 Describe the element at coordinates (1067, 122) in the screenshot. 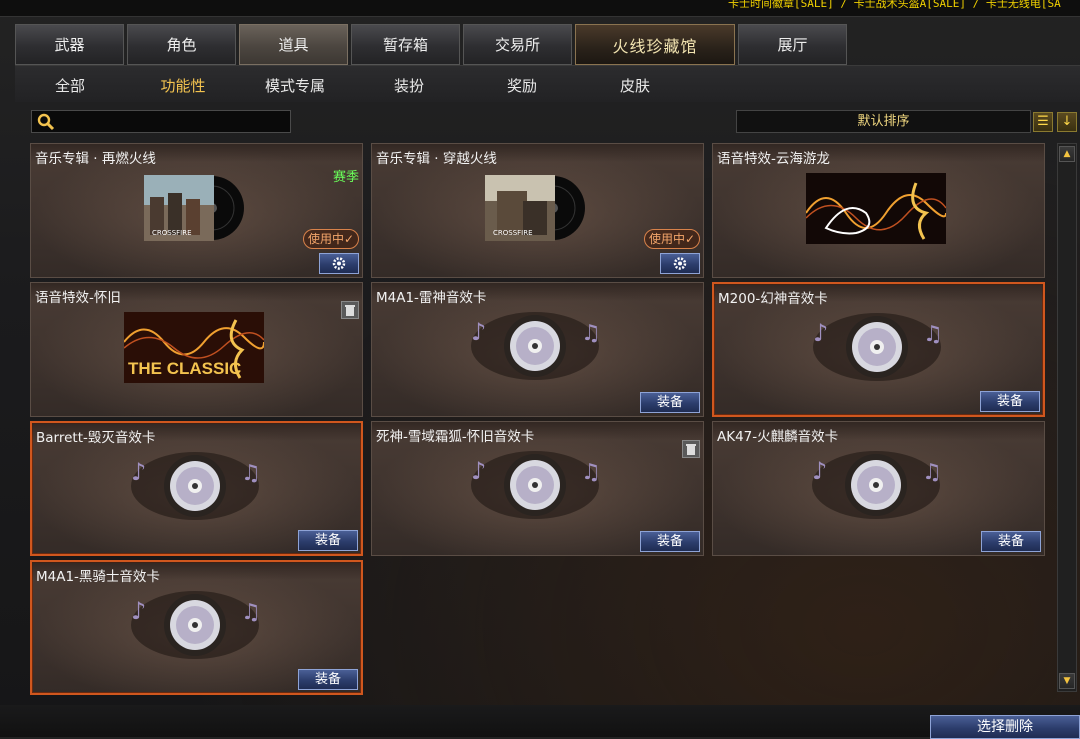

I see `sort-direction-icon: ↓` at that location.